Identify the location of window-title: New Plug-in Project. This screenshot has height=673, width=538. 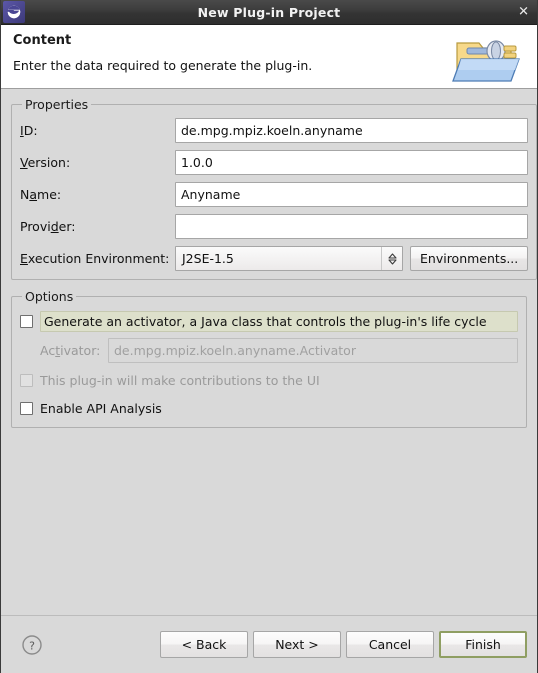
(269, 12).